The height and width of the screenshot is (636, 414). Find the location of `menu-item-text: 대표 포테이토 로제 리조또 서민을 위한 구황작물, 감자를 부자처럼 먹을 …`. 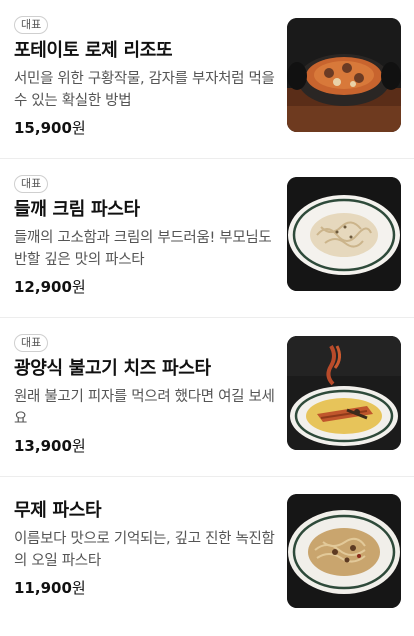

menu-item-text: 대표 포테이토 로제 리조또 서민을 위한 구황작물, 감자를 부자처럼 먹을 … is located at coordinates (145, 75).